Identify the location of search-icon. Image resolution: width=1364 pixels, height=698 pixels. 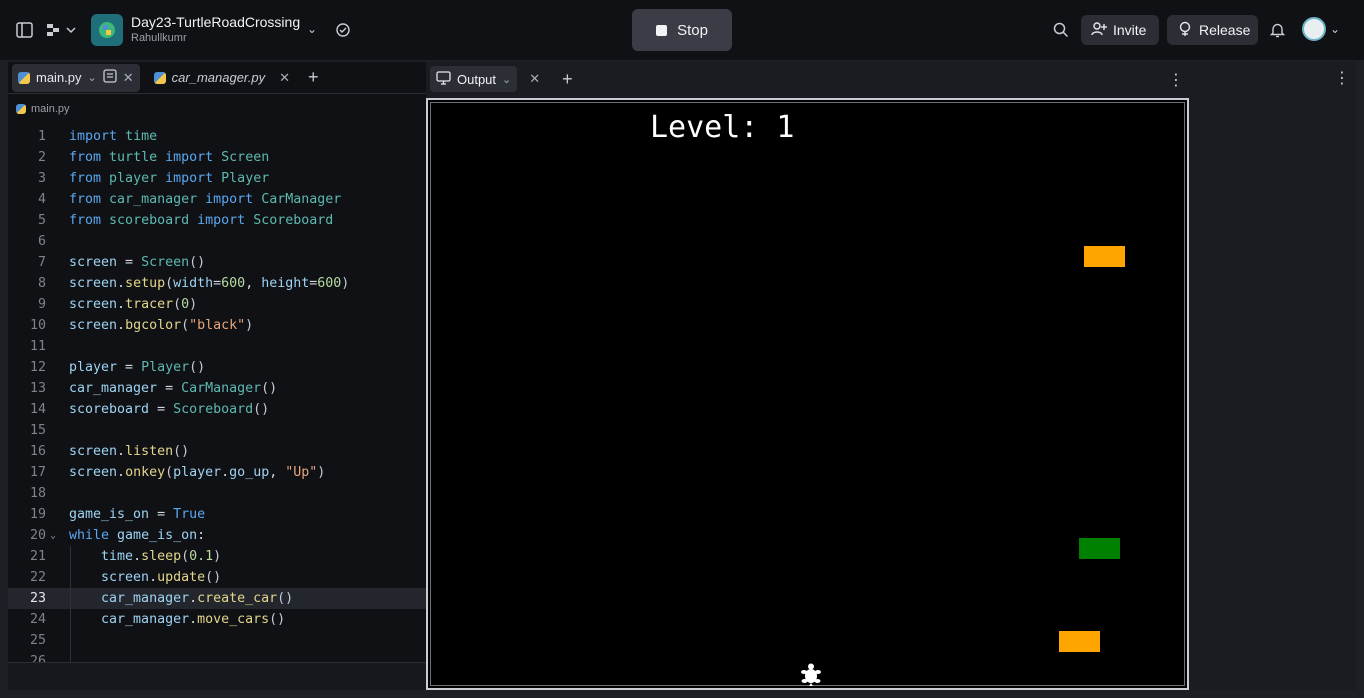
(1061, 32).